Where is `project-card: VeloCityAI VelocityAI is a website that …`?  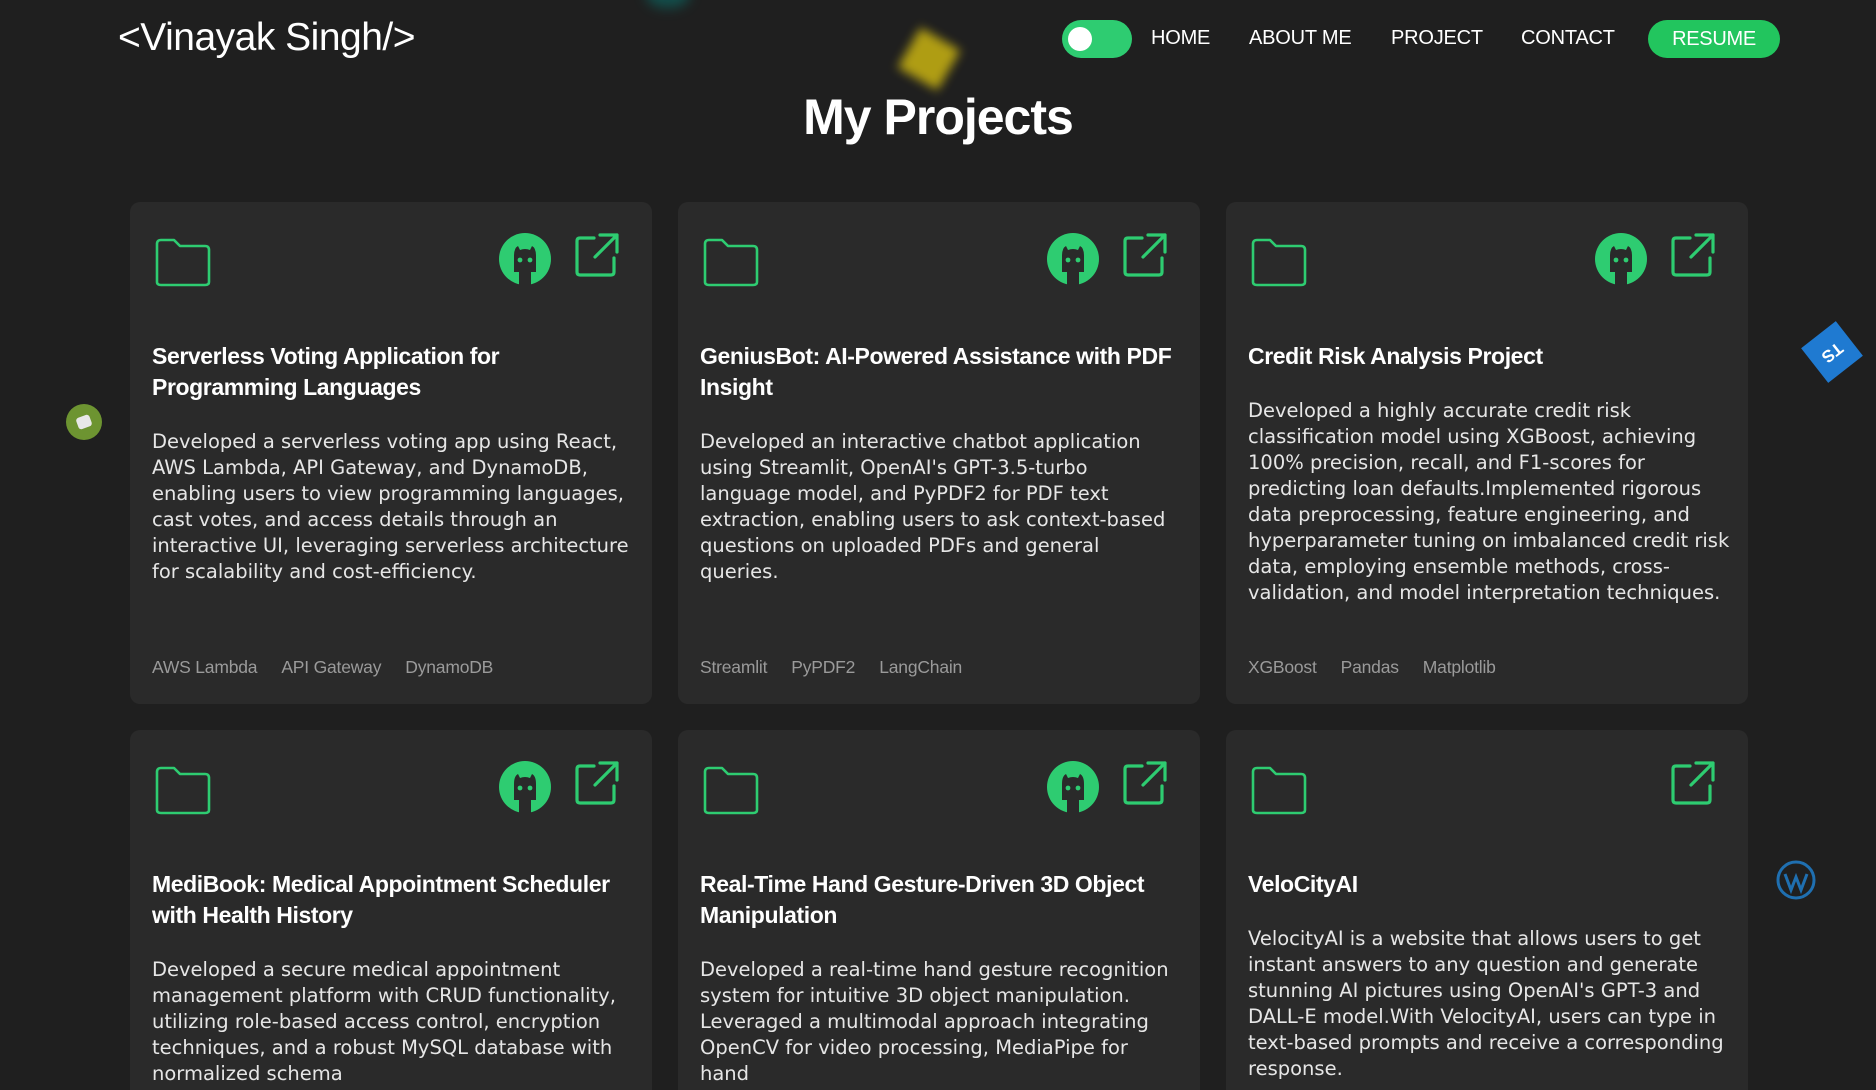
project-card: VeloCityAI VelocityAI is a website that … is located at coordinates (1487, 910).